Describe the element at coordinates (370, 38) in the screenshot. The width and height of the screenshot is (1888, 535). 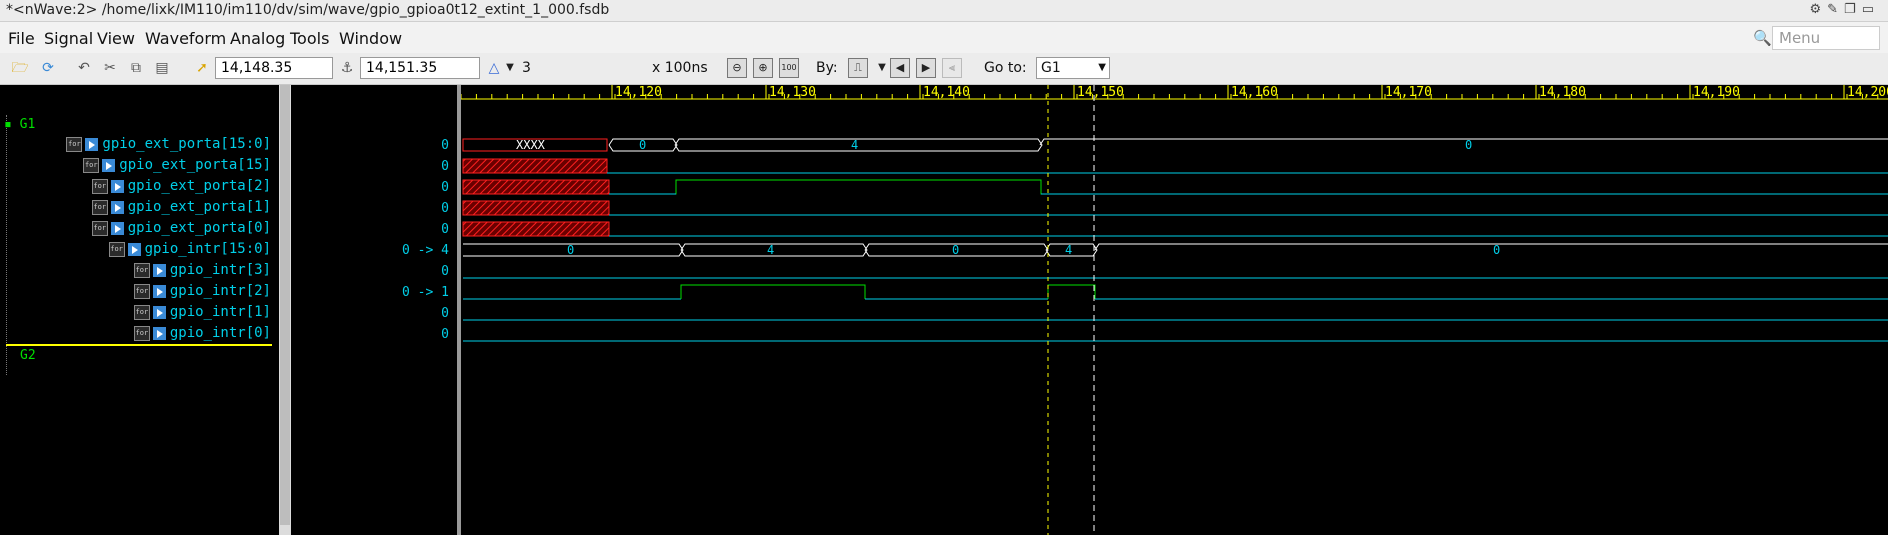
I see `menu-window: Window` at that location.